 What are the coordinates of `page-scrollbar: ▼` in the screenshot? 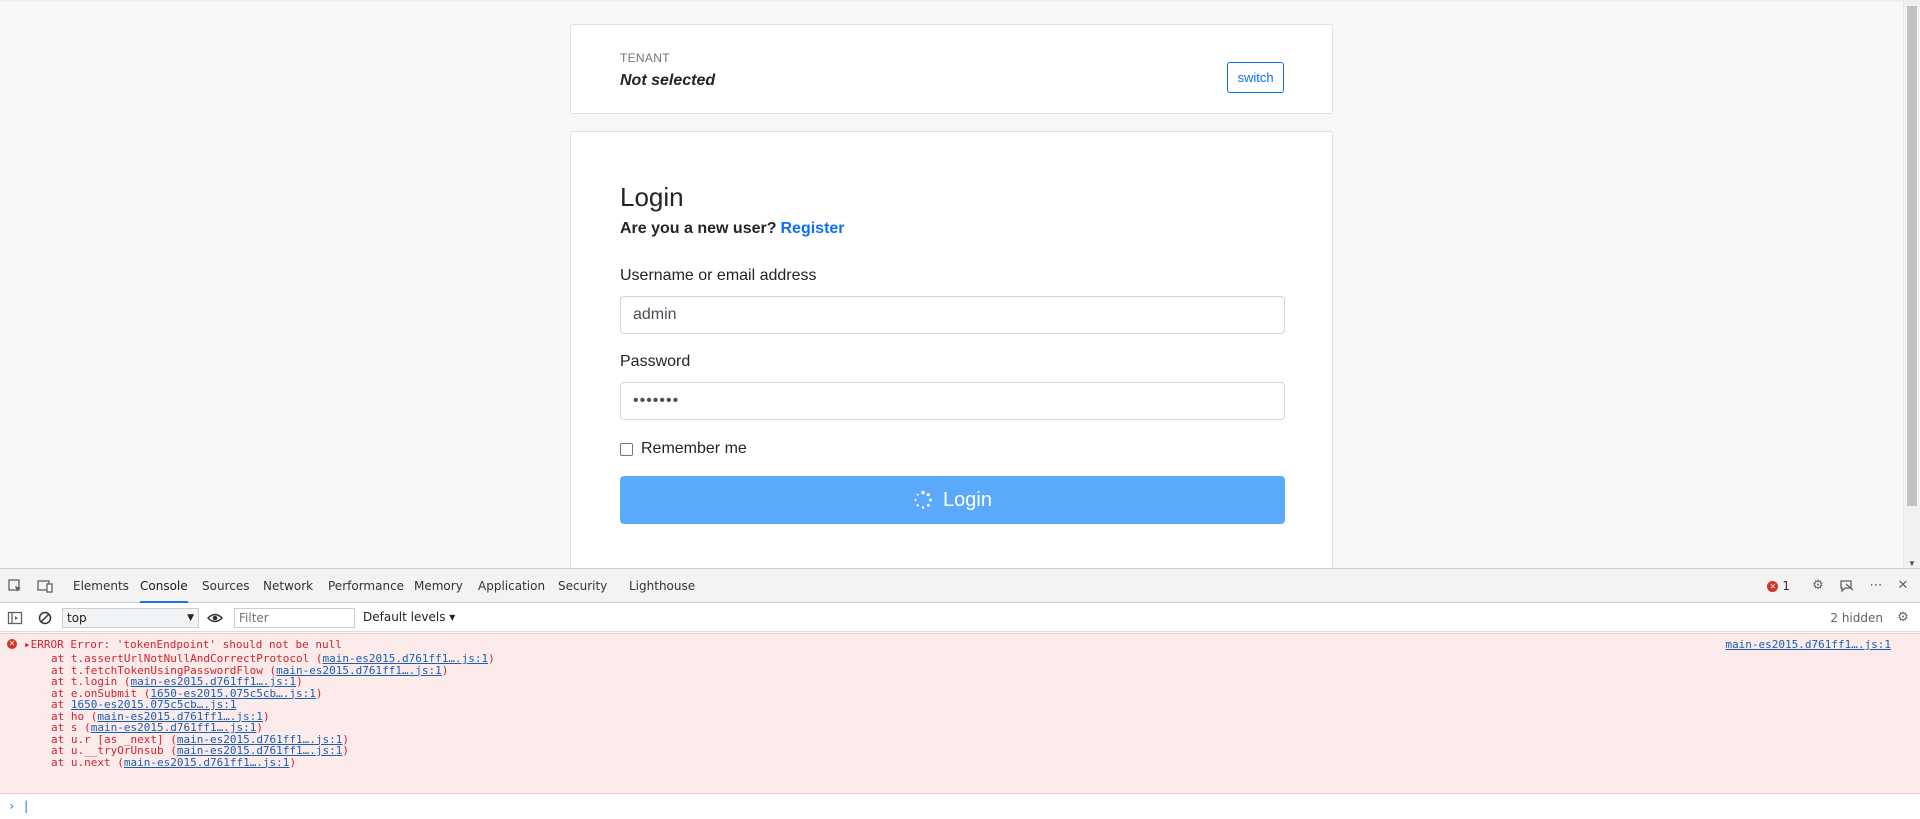 It's located at (1911, 285).